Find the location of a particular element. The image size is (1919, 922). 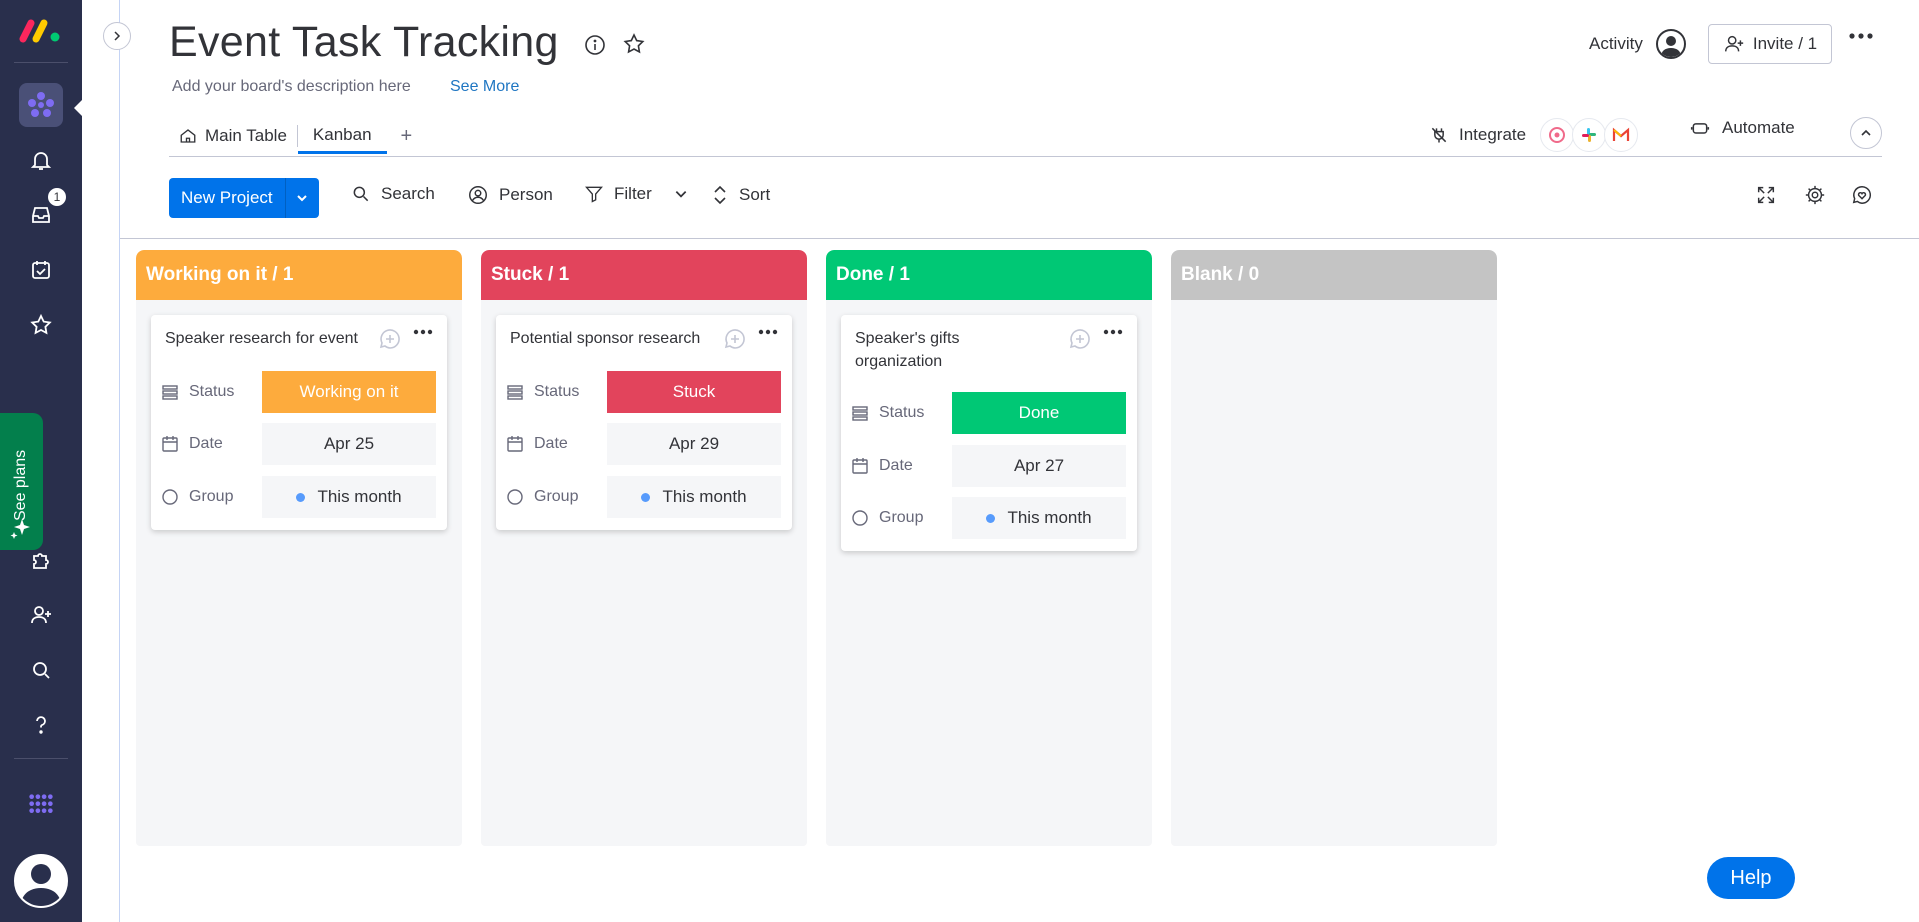

inbox-badge: 1 is located at coordinates (57, 197).